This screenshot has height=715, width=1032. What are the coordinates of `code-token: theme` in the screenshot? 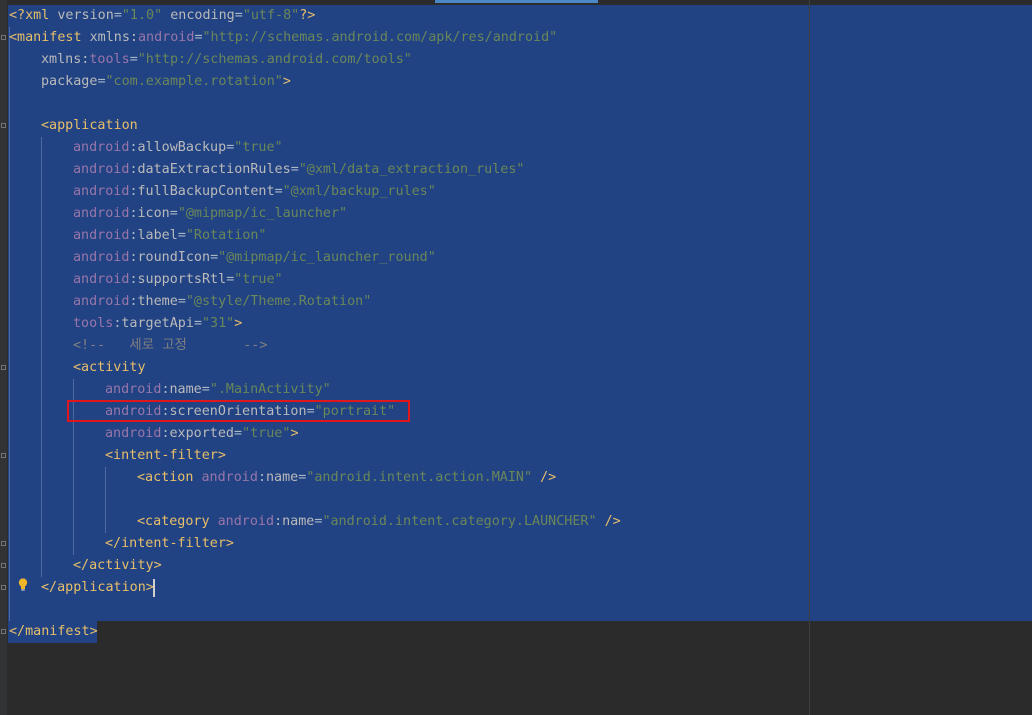 It's located at (157, 301).